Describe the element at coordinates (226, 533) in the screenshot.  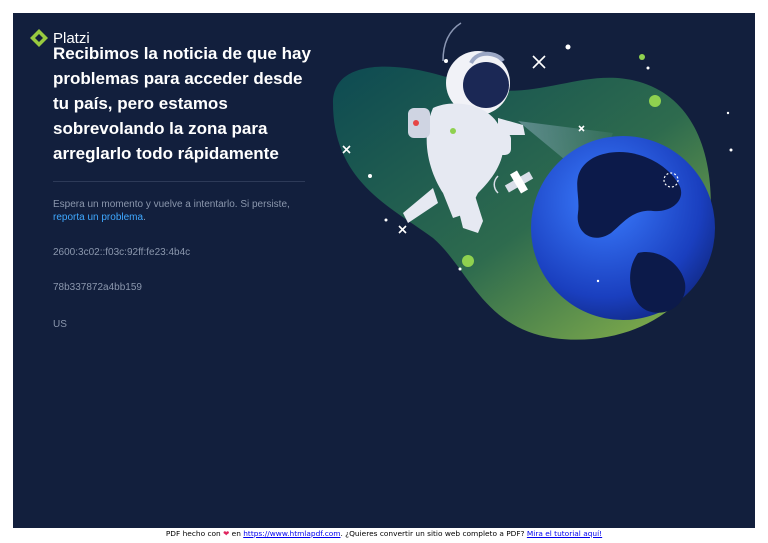
I see `heart-icon: ❤` at that location.